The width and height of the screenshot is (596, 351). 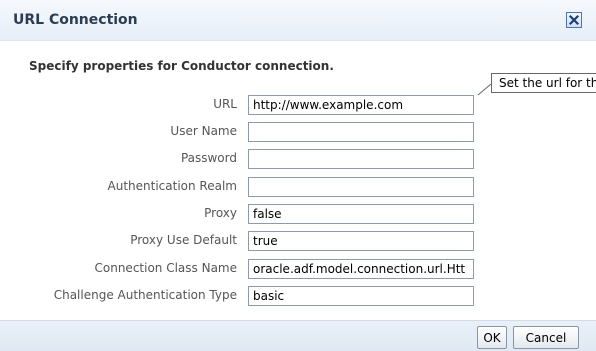 What do you see at coordinates (361, 214) in the screenshot?
I see `proxy-field` at bounding box center [361, 214].